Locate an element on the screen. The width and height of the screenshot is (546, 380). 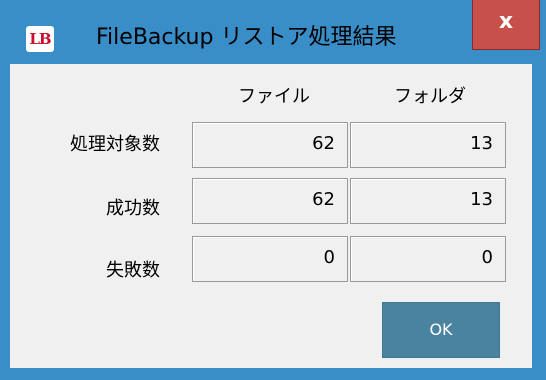
row-label-failure-count: 失敗数 is located at coordinates (133, 270).